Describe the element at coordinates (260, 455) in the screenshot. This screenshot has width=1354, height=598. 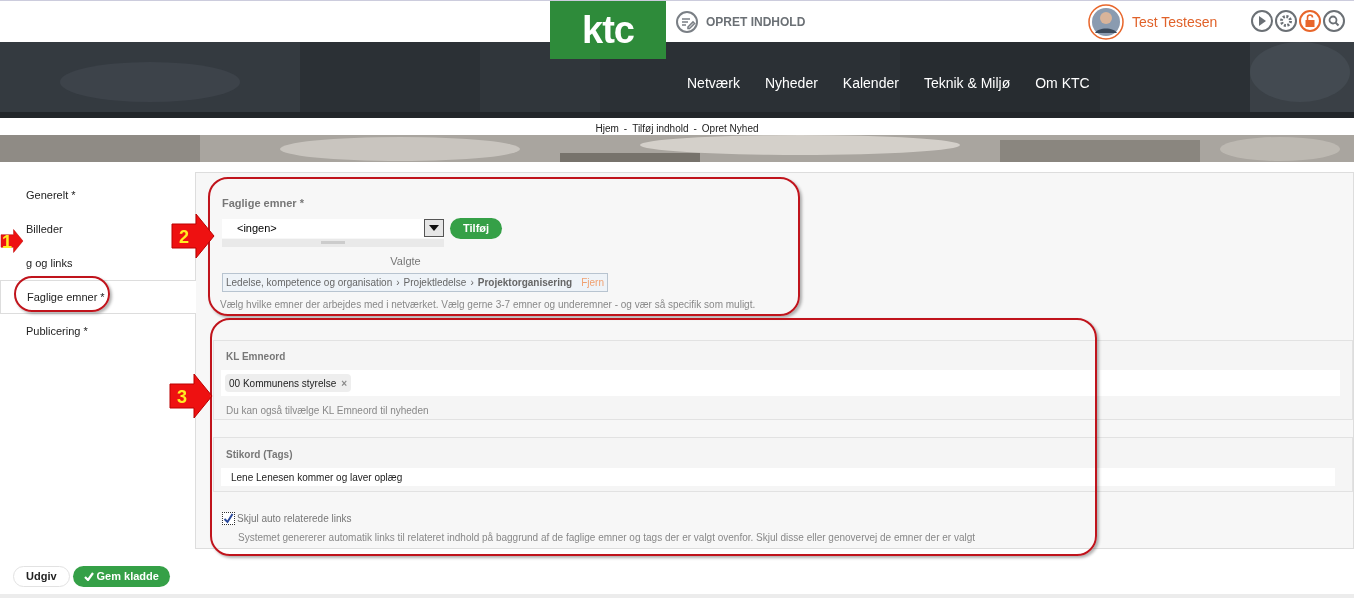
I see `field-label: Stikord (Tags)` at that location.